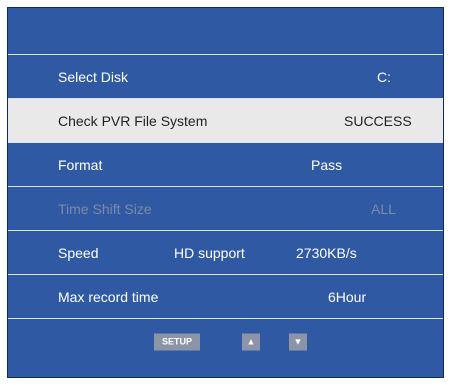 This screenshot has height=385, width=451. What do you see at coordinates (225, 208) in the screenshot?
I see `menu-item-time-shift-size: Time Shift Size ALL` at bounding box center [225, 208].